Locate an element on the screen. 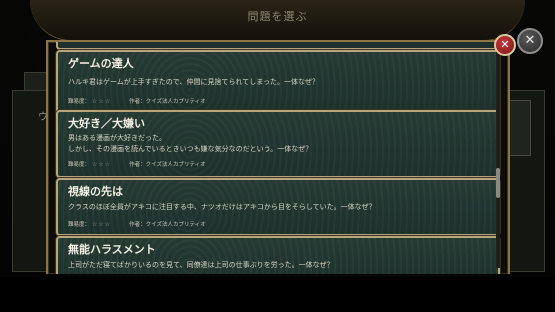  puzzle-title: 無能ハラスメント is located at coordinates (112, 249).